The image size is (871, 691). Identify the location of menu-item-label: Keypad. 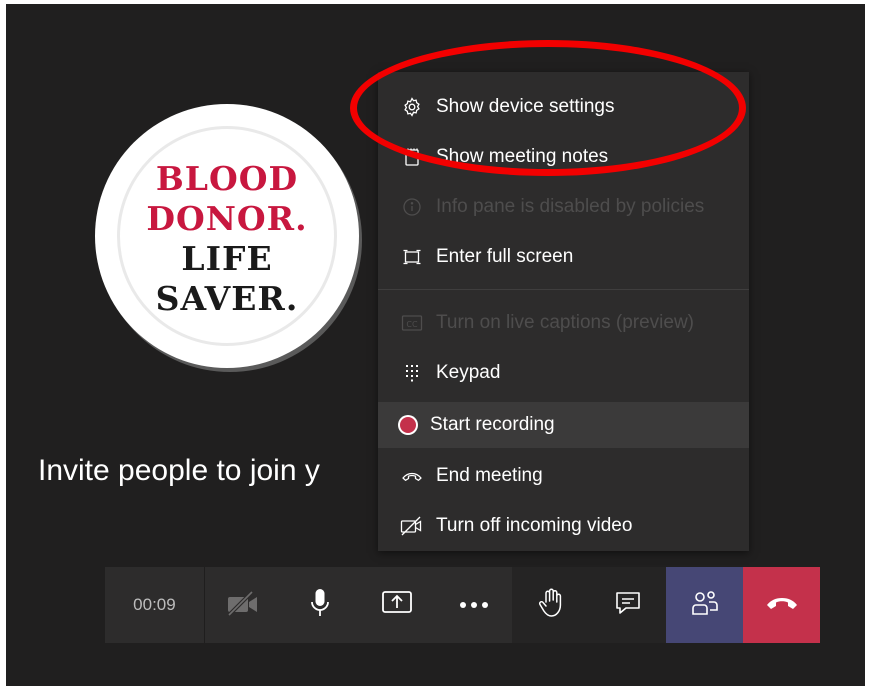
(468, 372).